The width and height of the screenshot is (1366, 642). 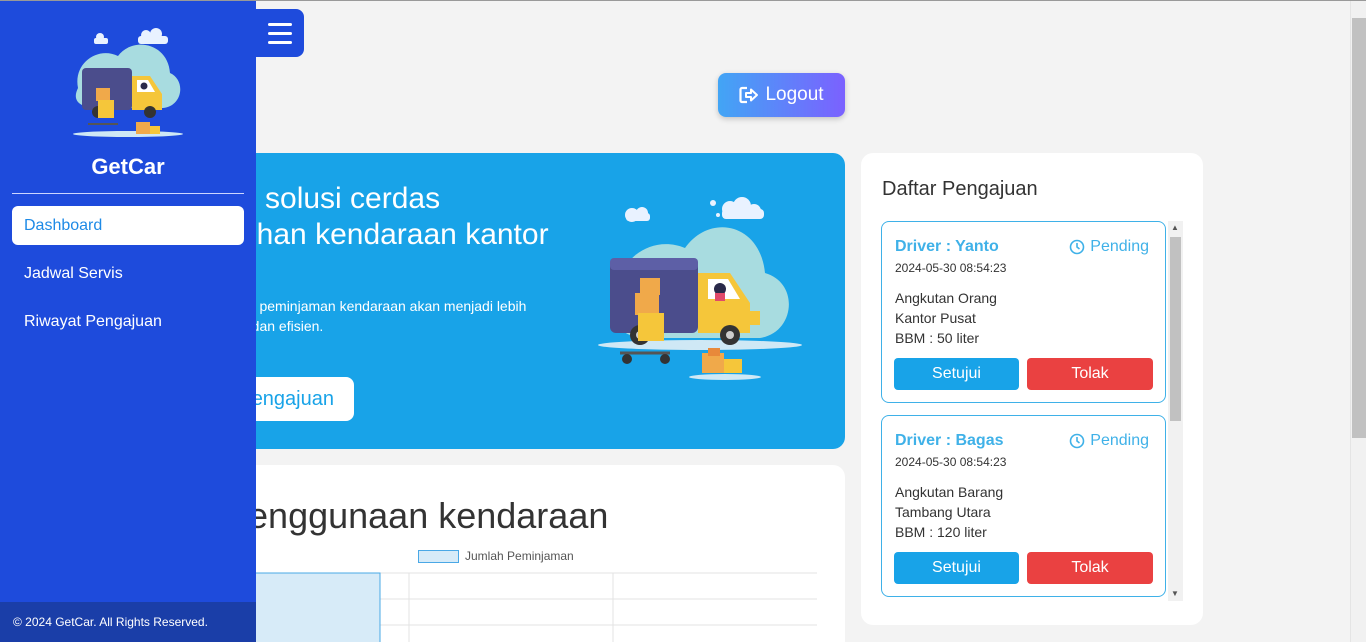 I want to click on sidebar-divider, so click(x=128, y=193).